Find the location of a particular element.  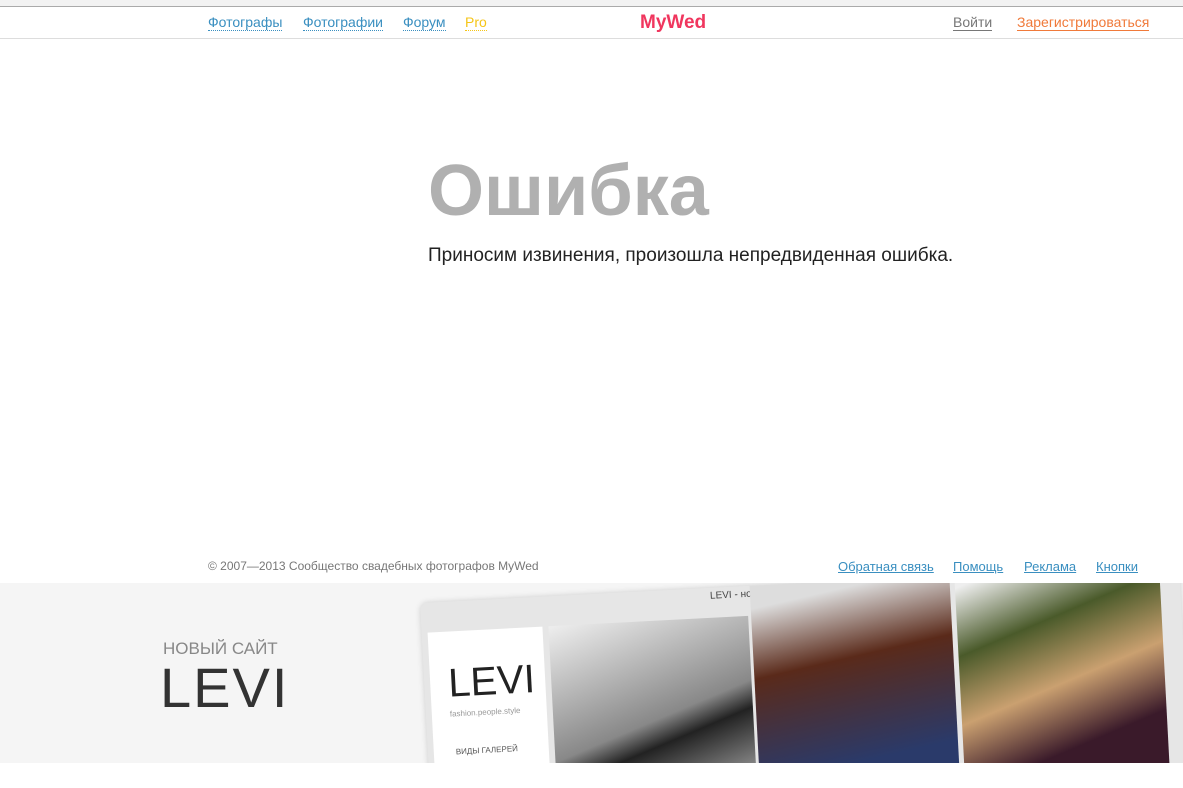

banner-title: LEVI is located at coordinates (225, 687).